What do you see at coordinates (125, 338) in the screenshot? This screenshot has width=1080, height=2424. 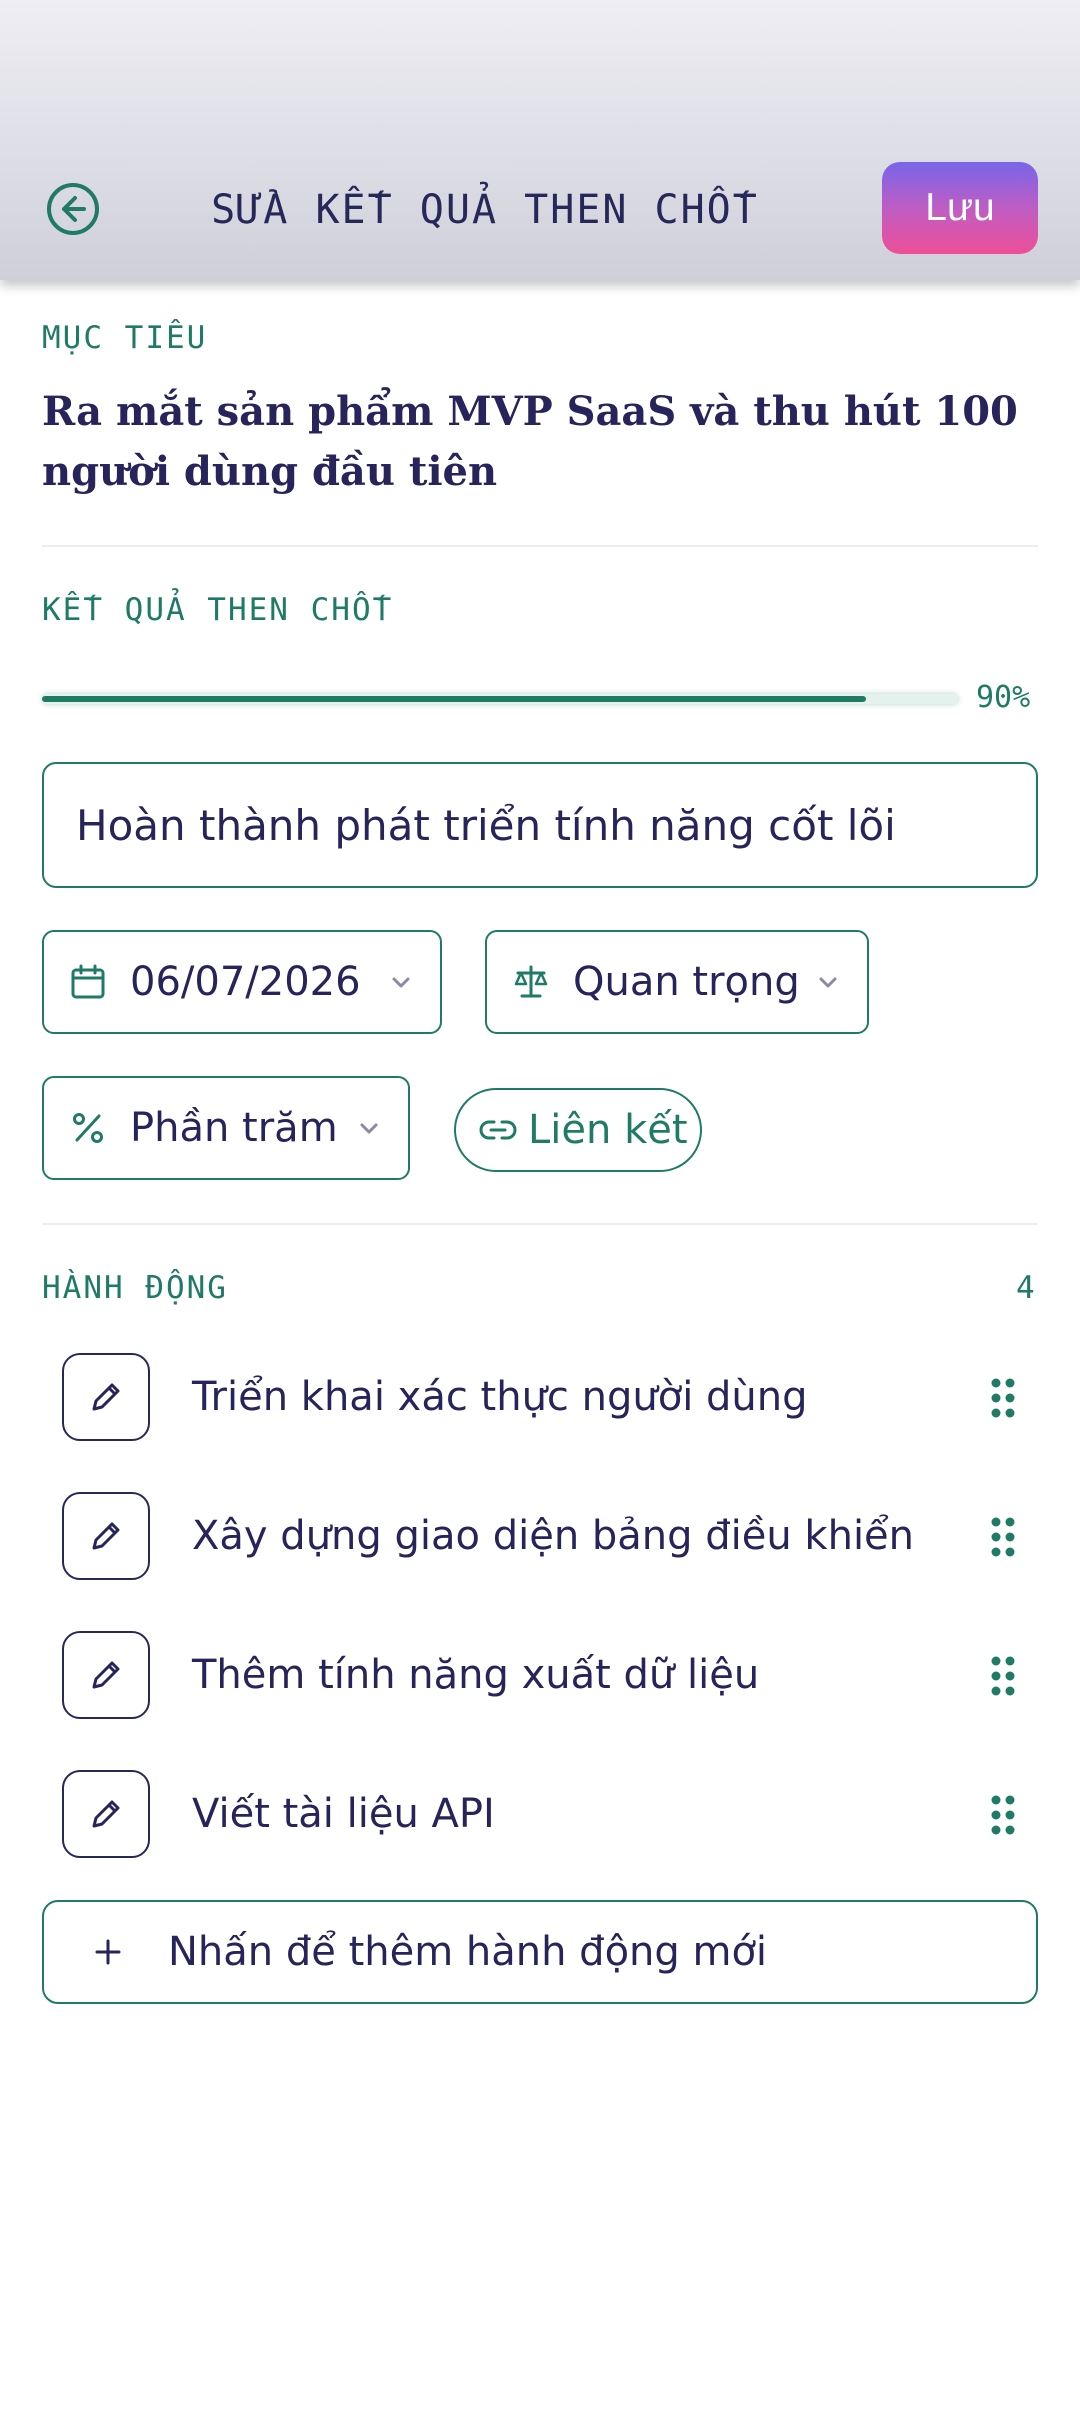 I see `objective-section-label: MỤC TIÊU` at bounding box center [125, 338].